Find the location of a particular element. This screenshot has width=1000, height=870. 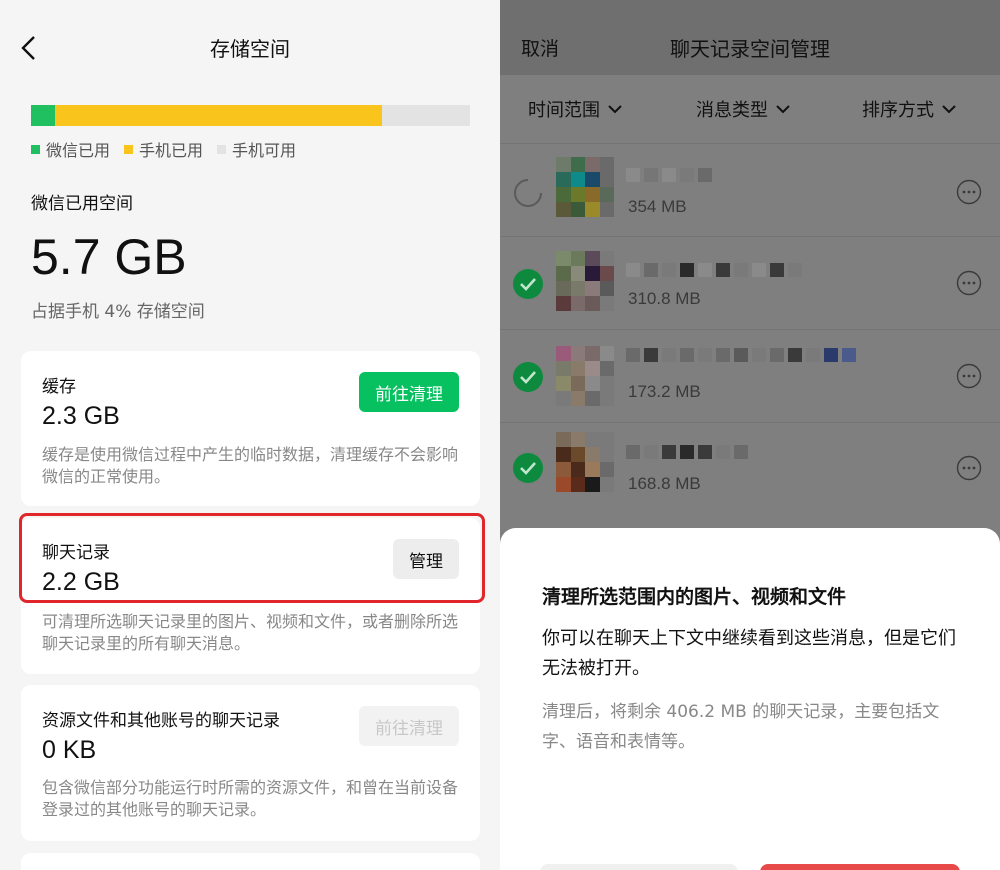

chat-row: 310.8 MB is located at coordinates (750, 282).